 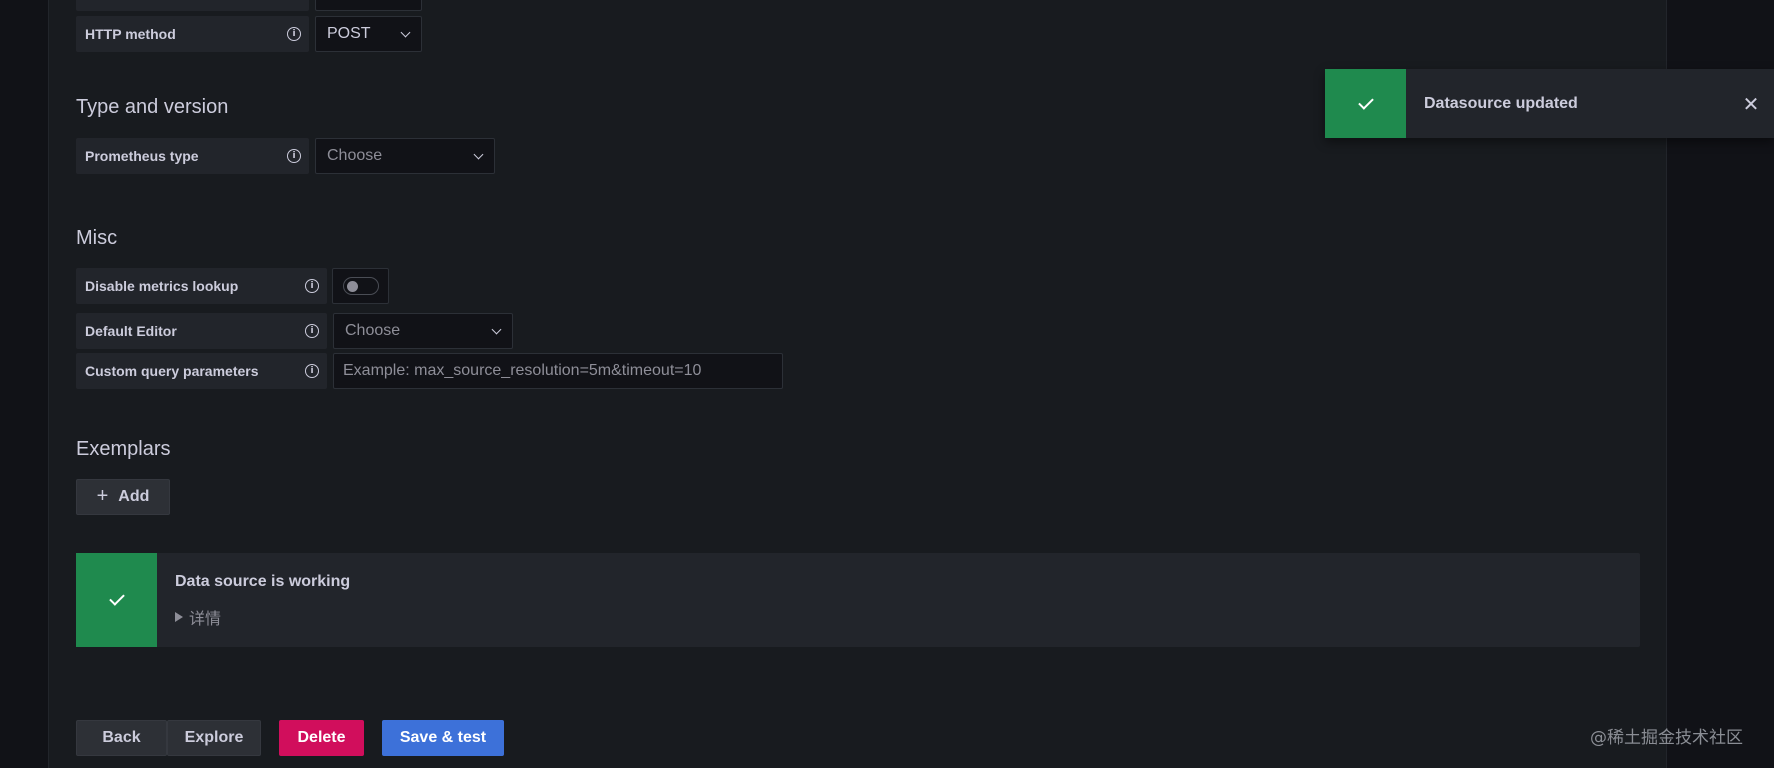 I want to click on triangle-right-icon, so click(x=179, y=617).